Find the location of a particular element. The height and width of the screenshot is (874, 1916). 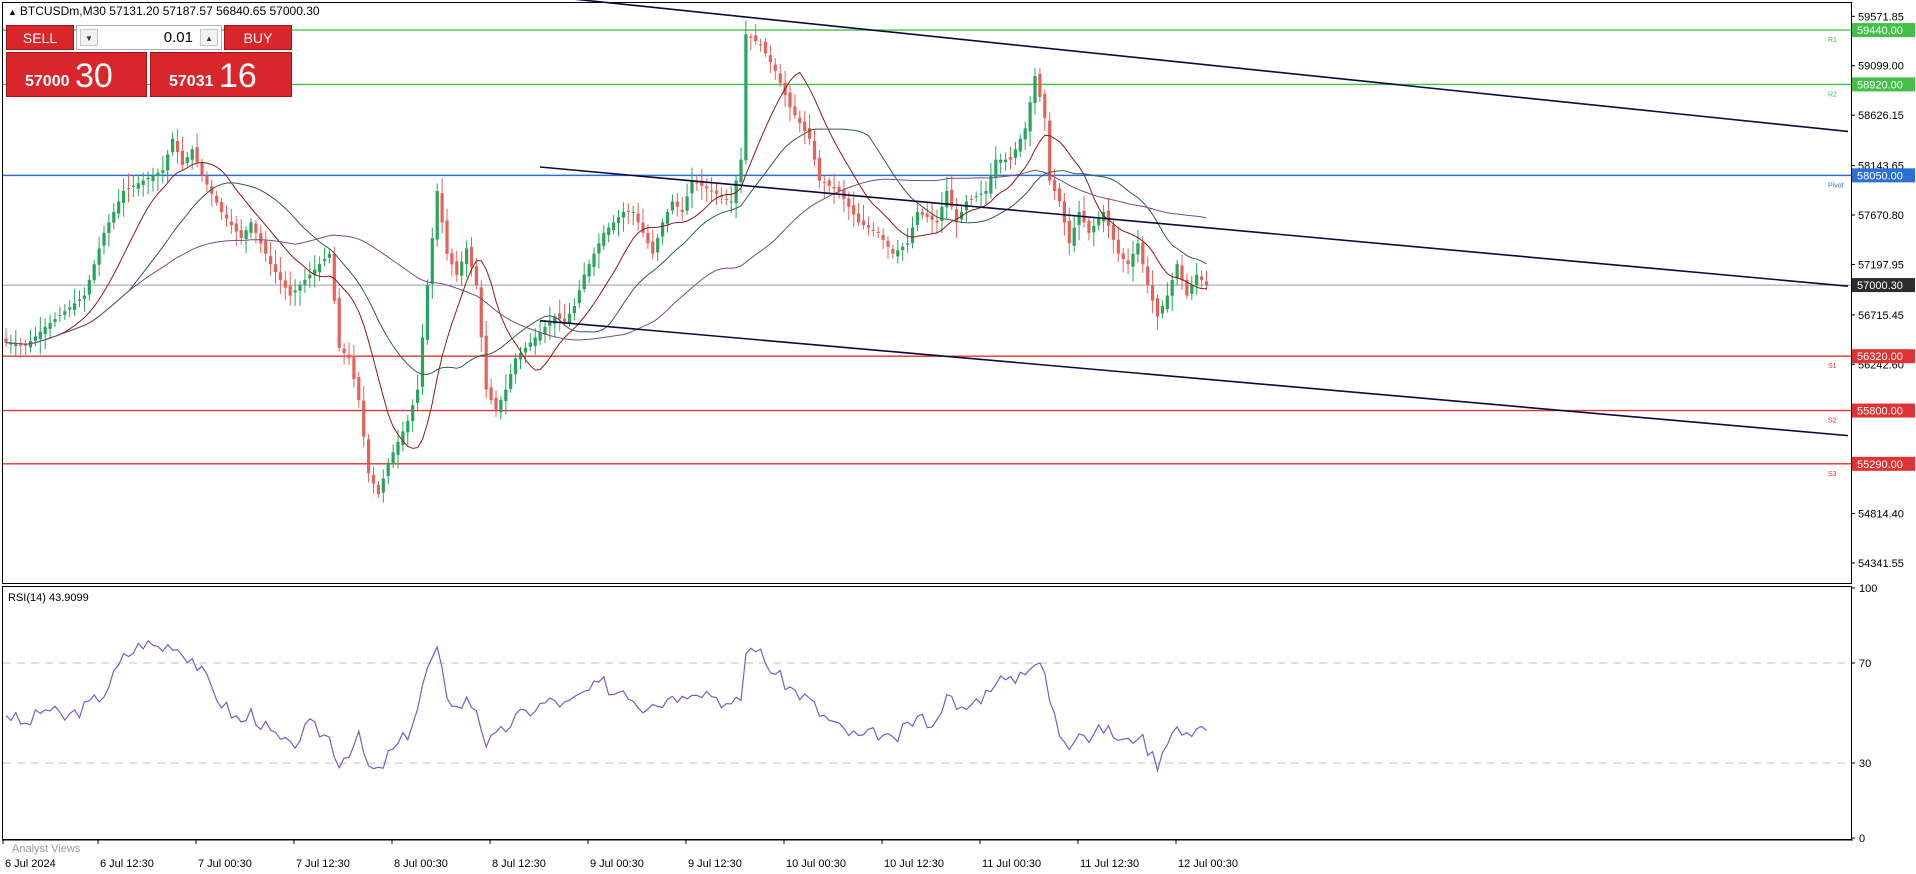

sell-price-big: 30 is located at coordinates (94, 76).